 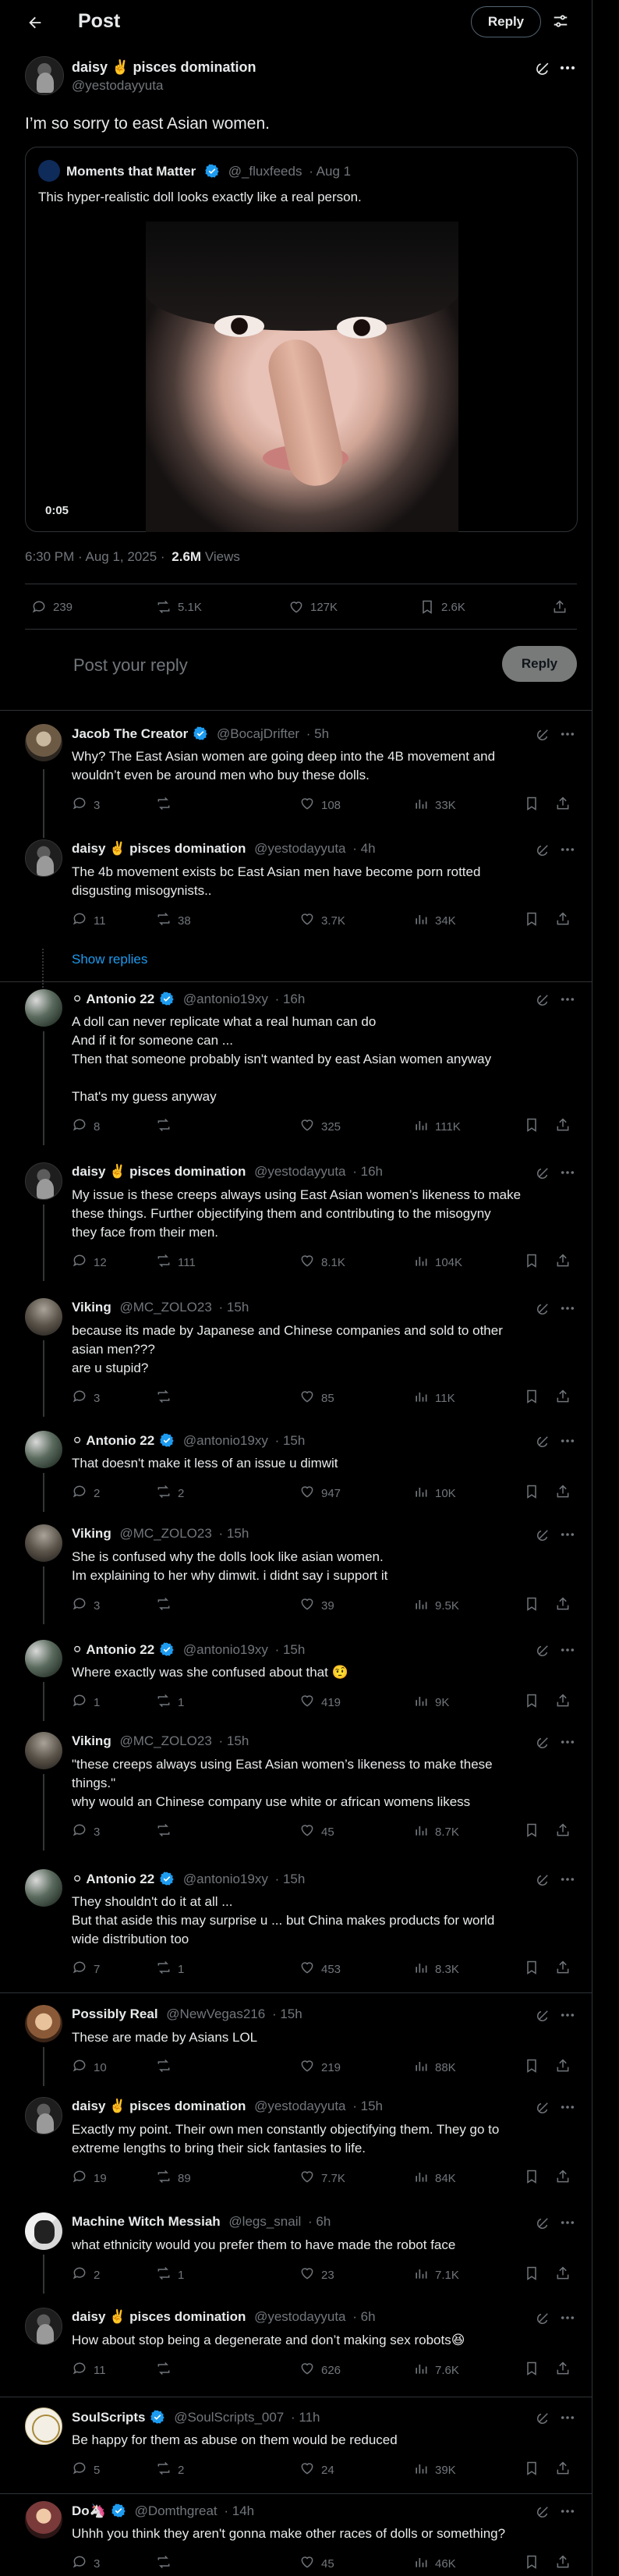 I want to click on views-action: 9K, so click(x=431, y=1702).